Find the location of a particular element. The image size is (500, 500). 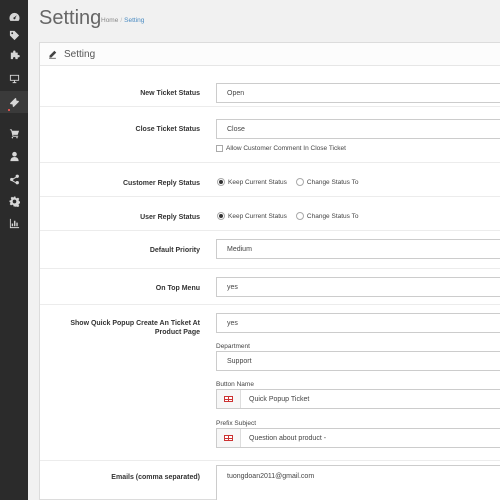

puzzle-icon is located at coordinates (15, 54).